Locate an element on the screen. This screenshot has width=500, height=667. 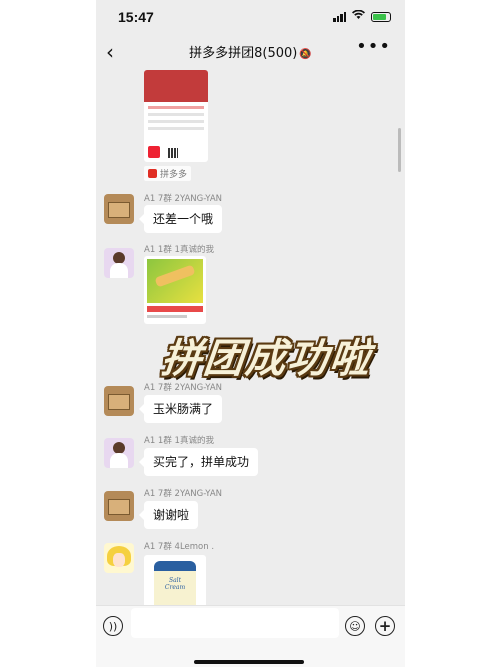
qr-code-icon is located at coordinates (173, 153).